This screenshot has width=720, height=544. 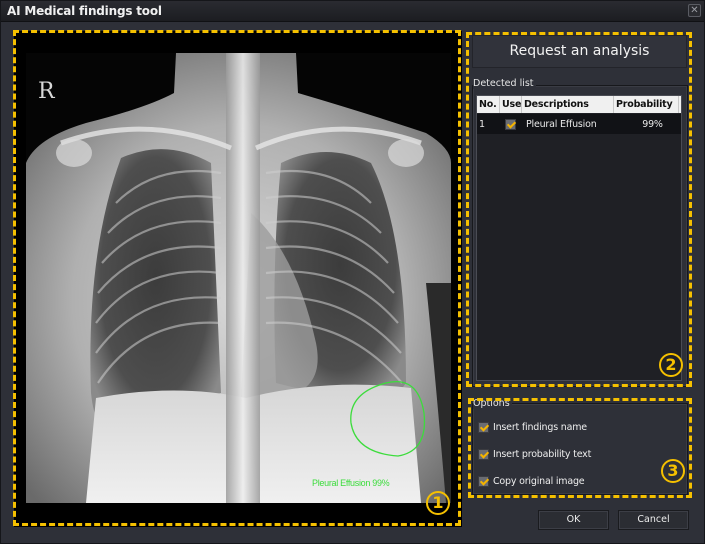 What do you see at coordinates (504, 83) in the screenshot?
I see `detected-list-label: Detected list` at bounding box center [504, 83].